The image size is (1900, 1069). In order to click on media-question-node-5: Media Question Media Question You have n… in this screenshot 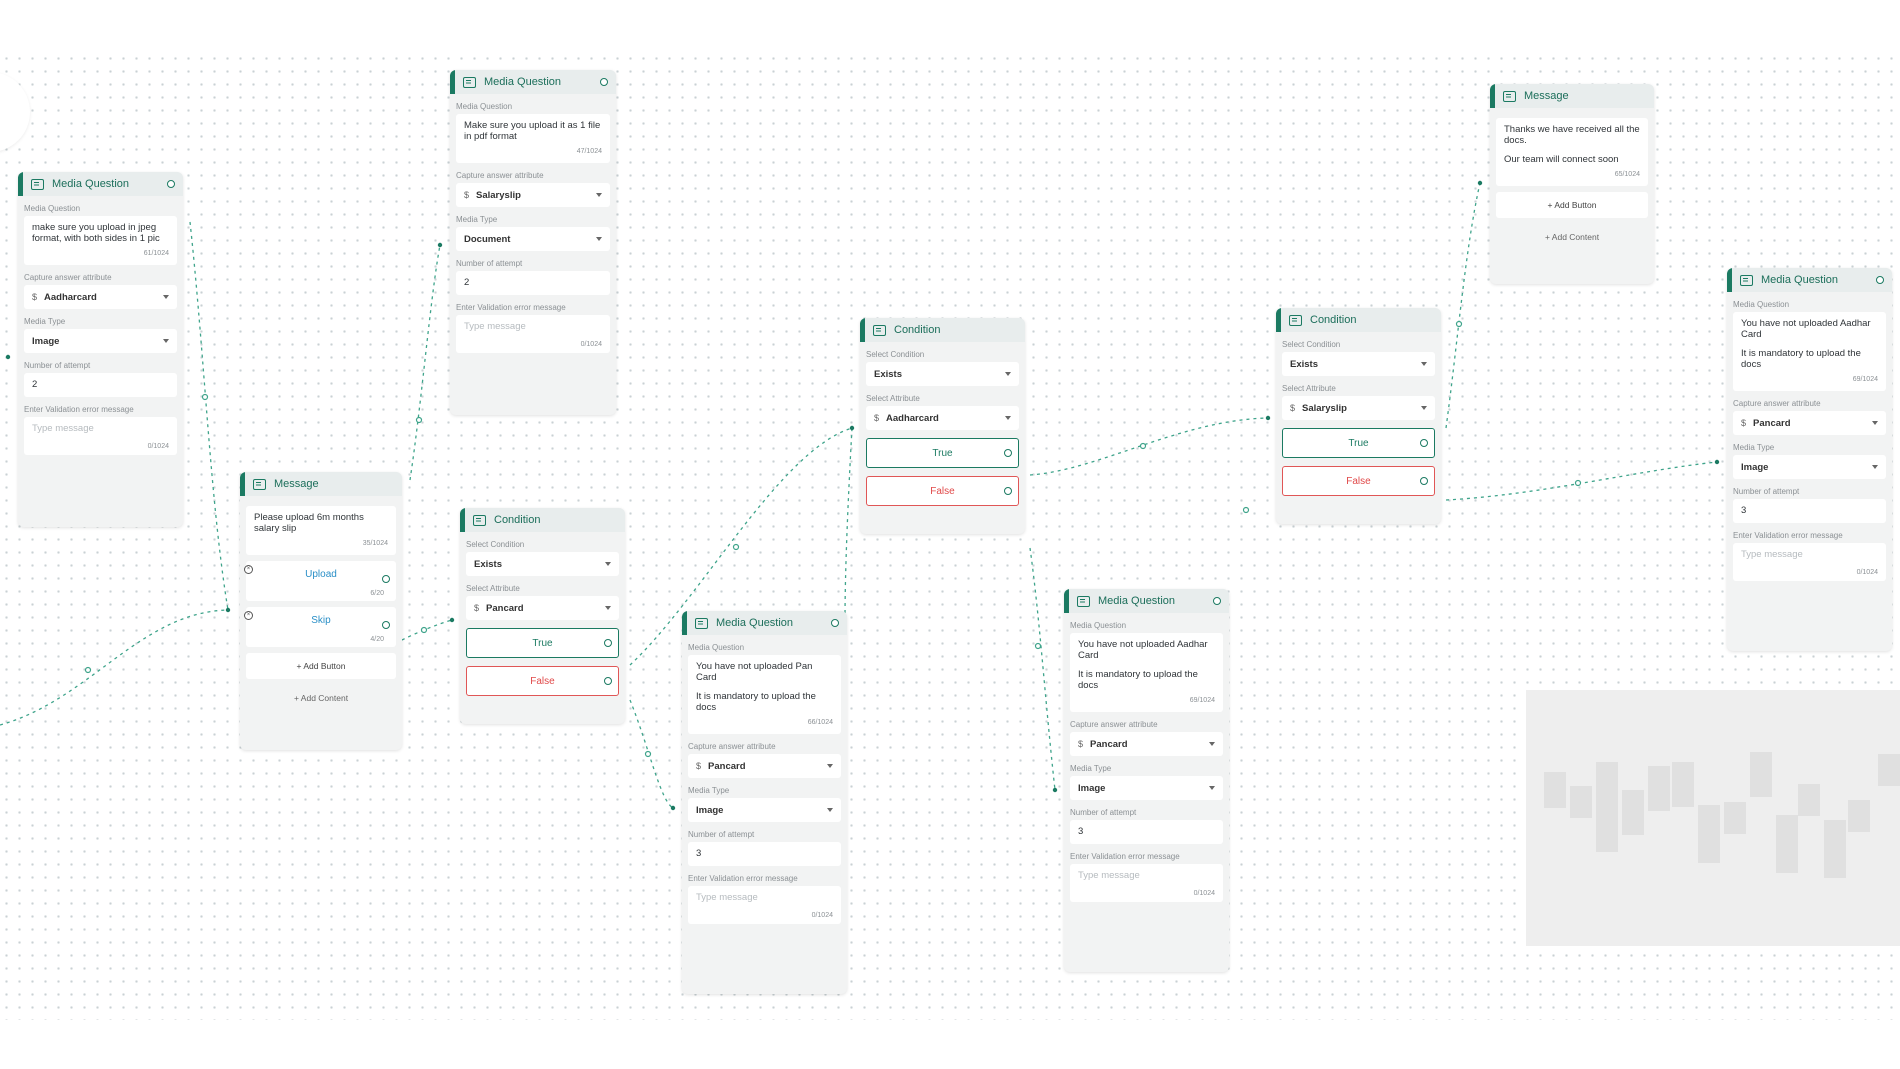, I will do `click(1809, 459)`.